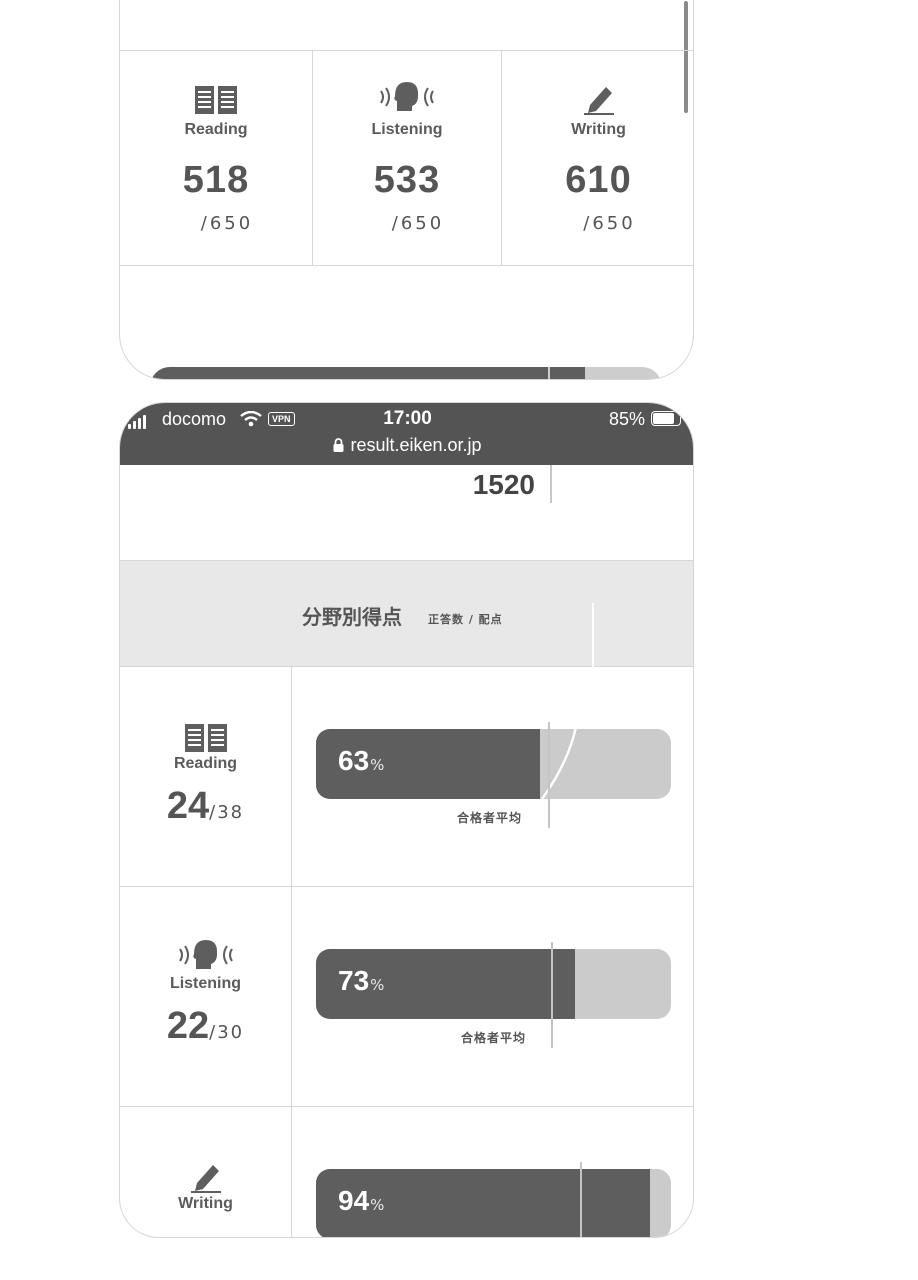  Describe the element at coordinates (206, 776) in the screenshot. I see `skill-info: Reading 24/38` at that location.